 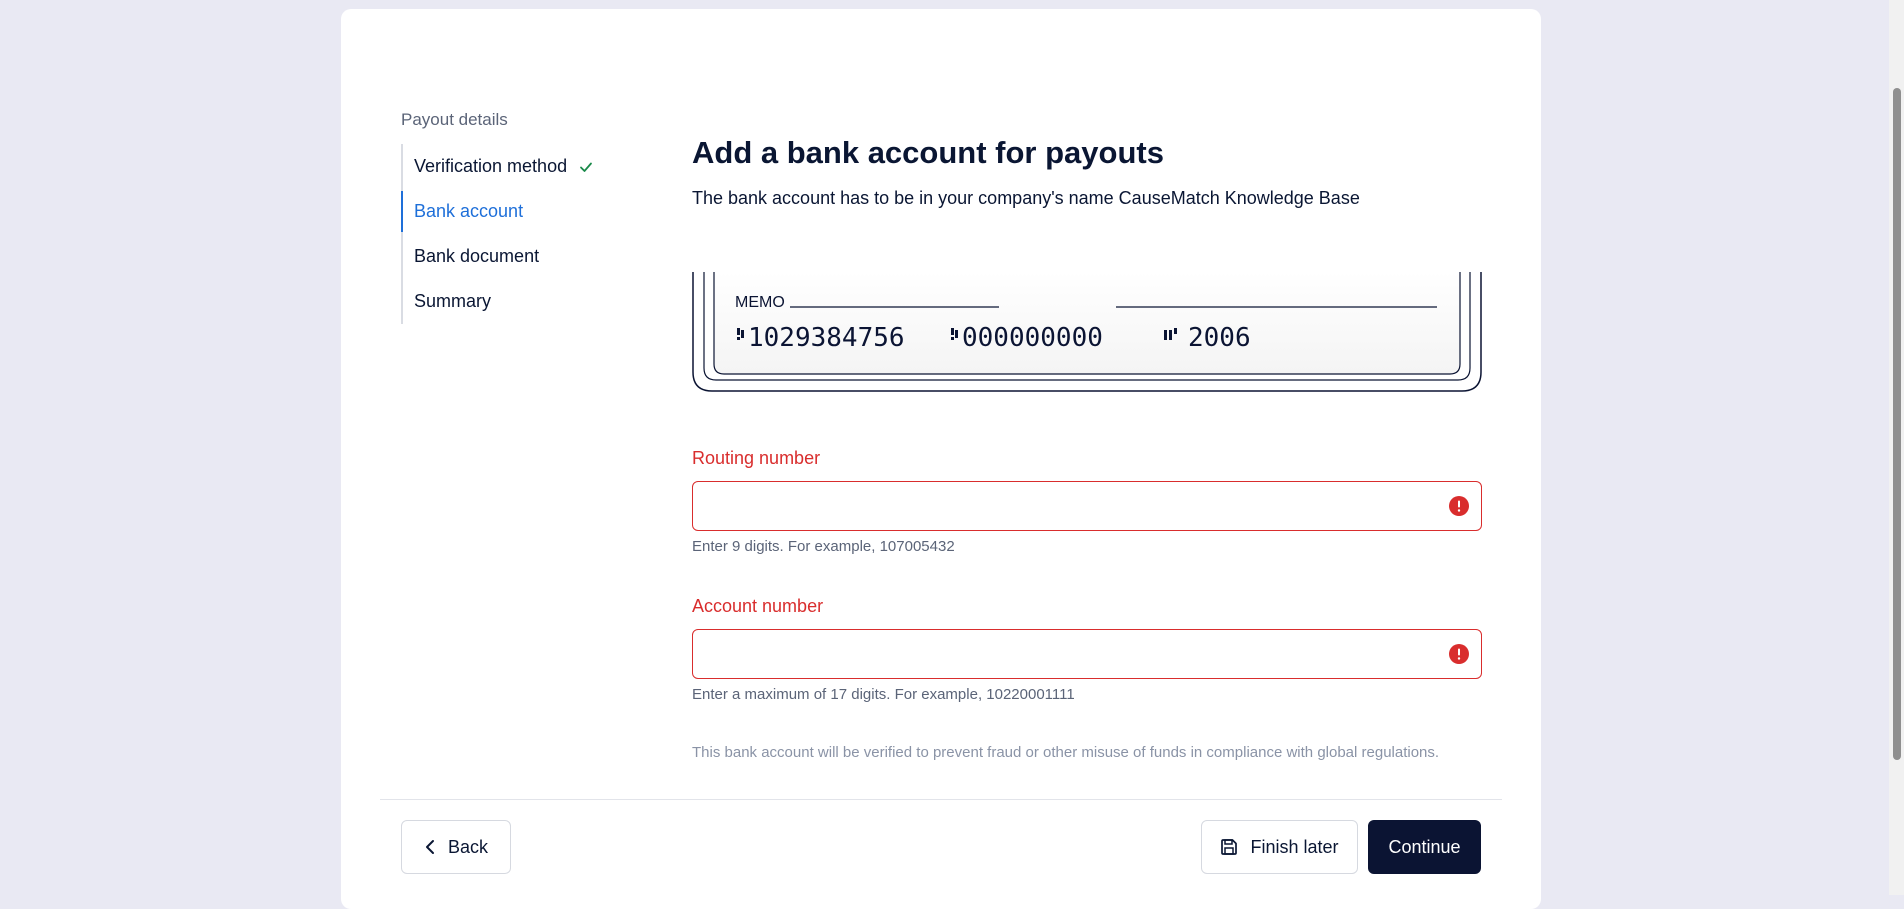 I want to click on routing-number-label: Routing number, so click(x=756, y=458).